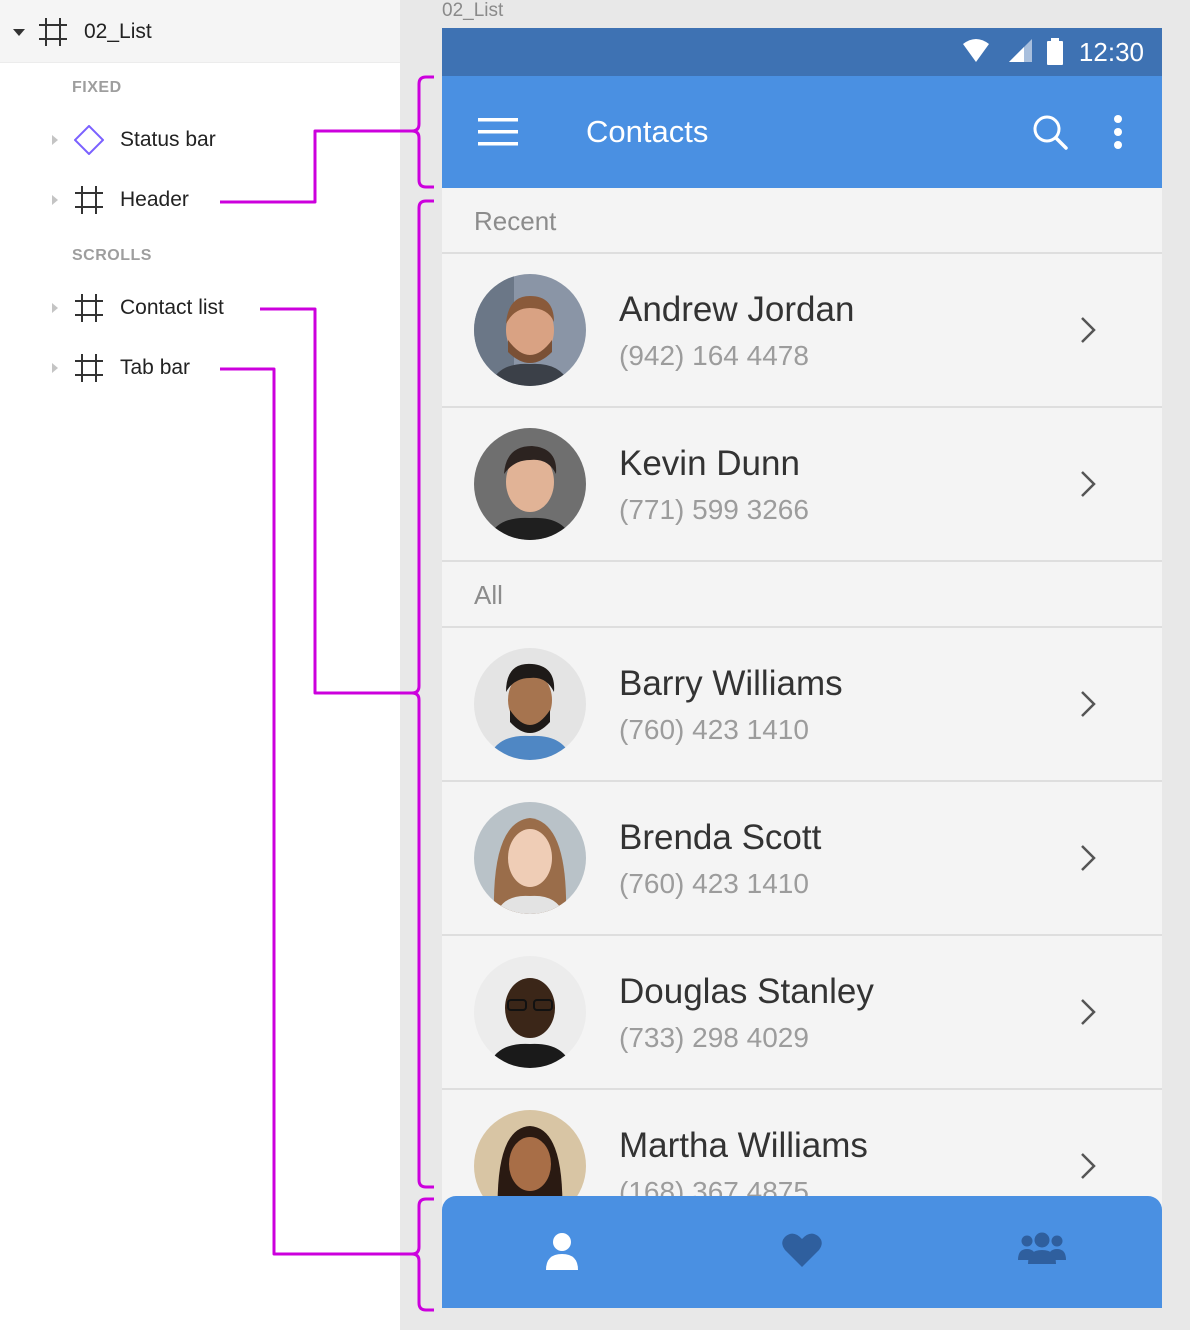  Describe the element at coordinates (802, 331) in the screenshot. I see `contact-row: Andrew Jordan (942) 164 4478` at that location.